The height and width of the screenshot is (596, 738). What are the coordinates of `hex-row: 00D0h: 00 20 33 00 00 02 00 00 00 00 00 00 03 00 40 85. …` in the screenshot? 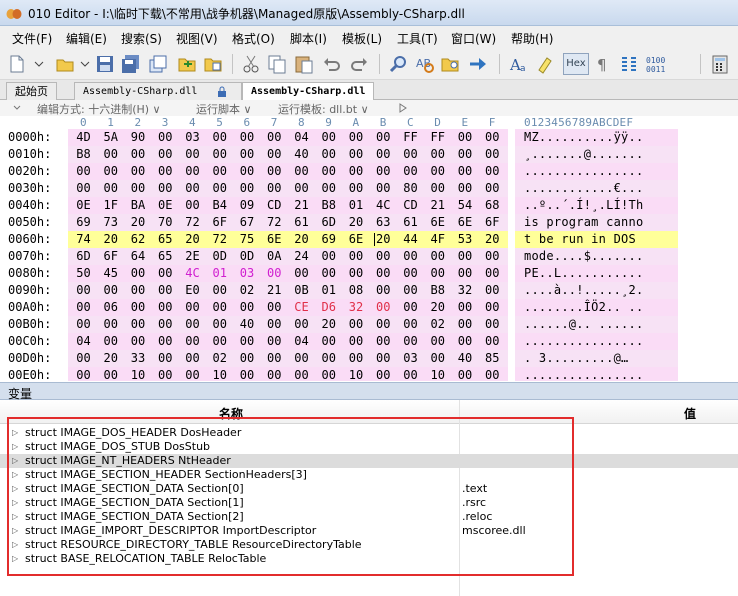 It's located at (369, 358).